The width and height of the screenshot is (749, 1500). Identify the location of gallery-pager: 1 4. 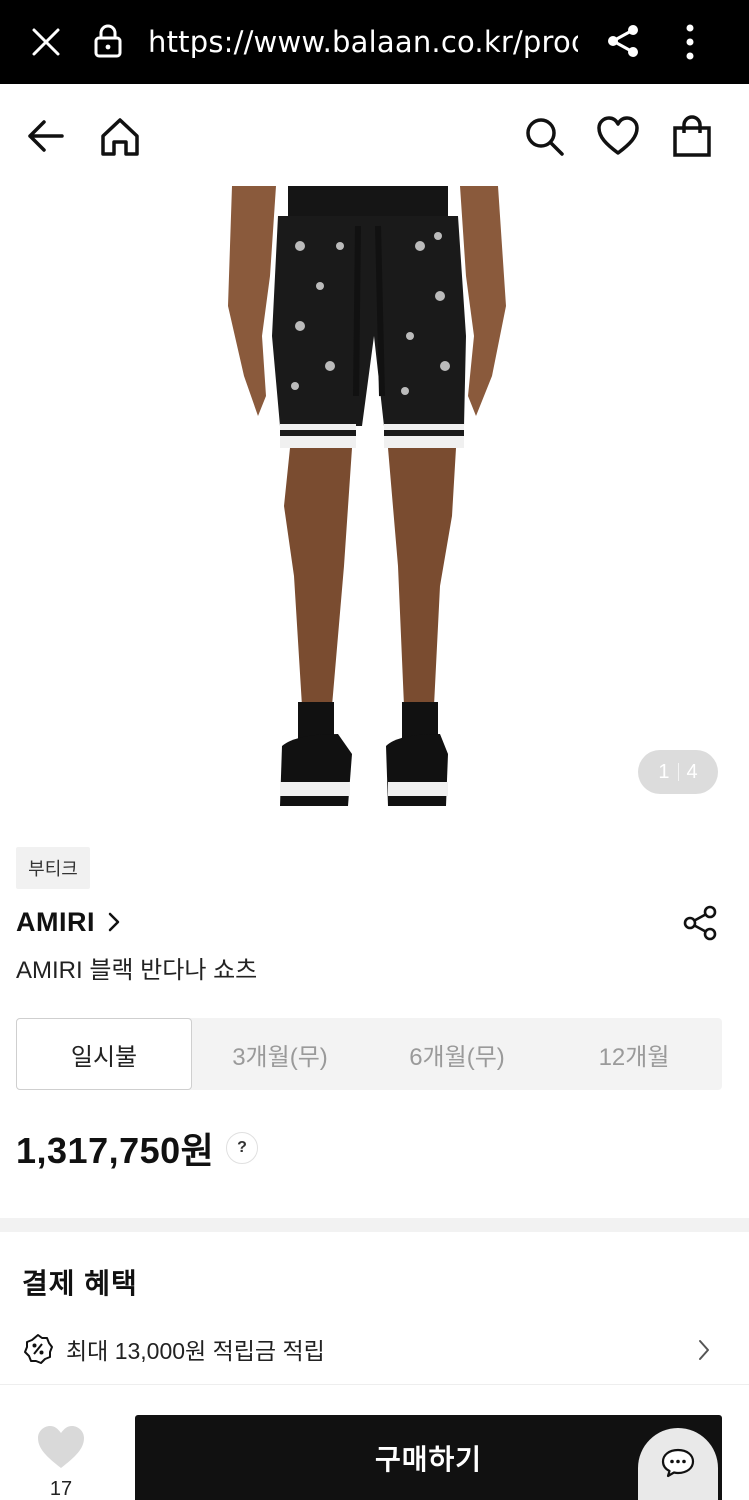
(678, 772).